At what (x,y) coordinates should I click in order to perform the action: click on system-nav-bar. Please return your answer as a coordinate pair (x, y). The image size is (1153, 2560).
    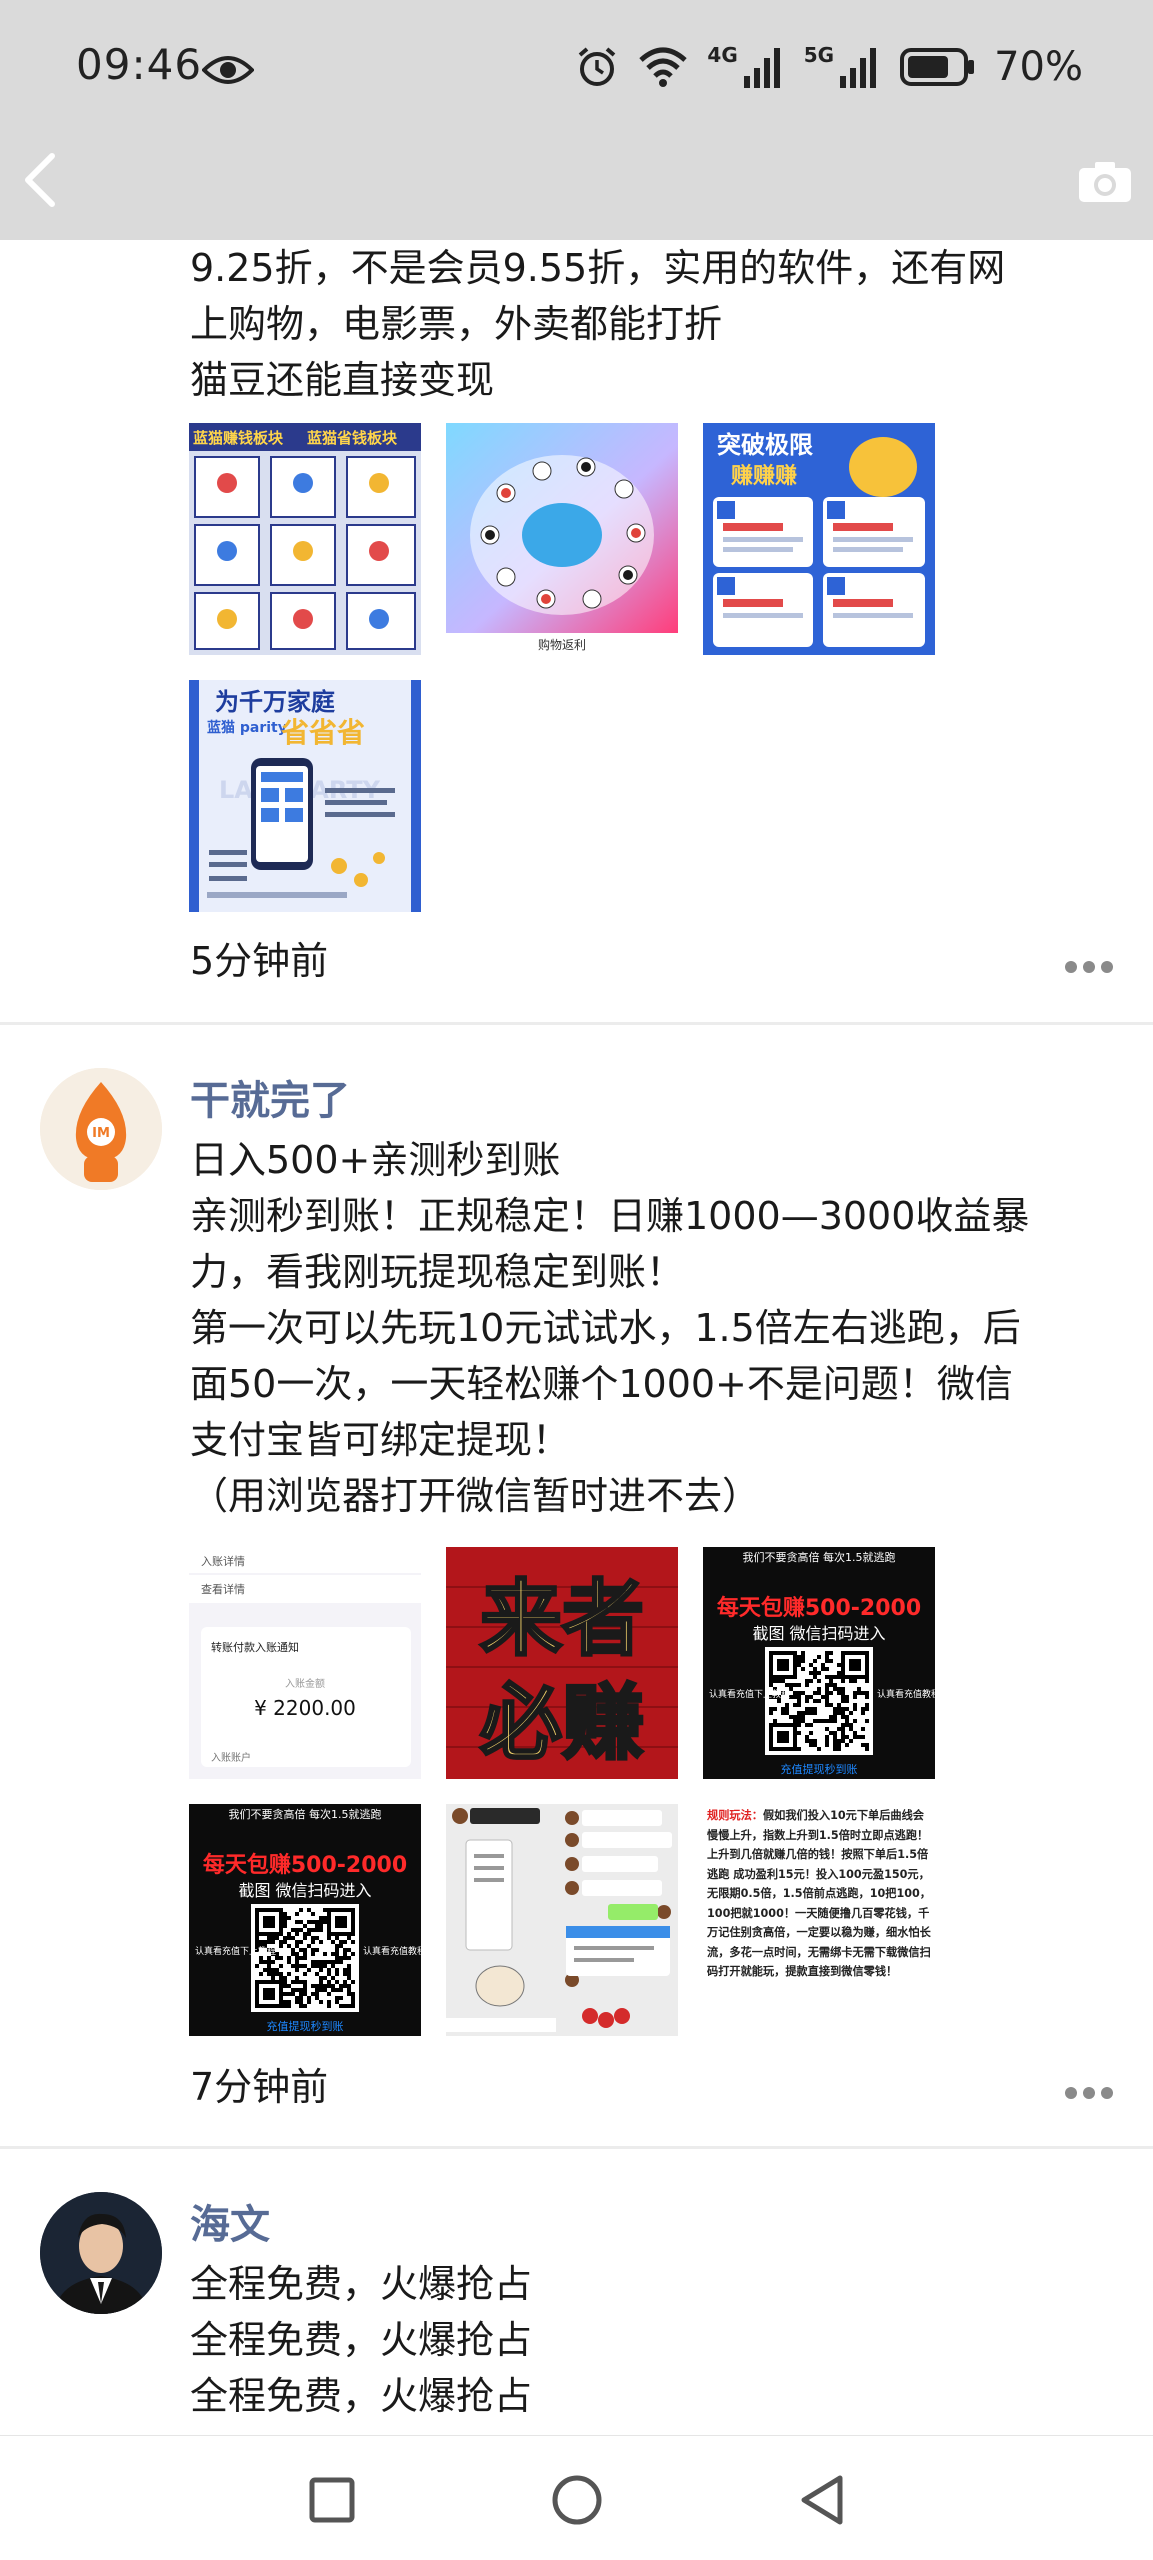
    Looking at the image, I should click on (576, 2497).